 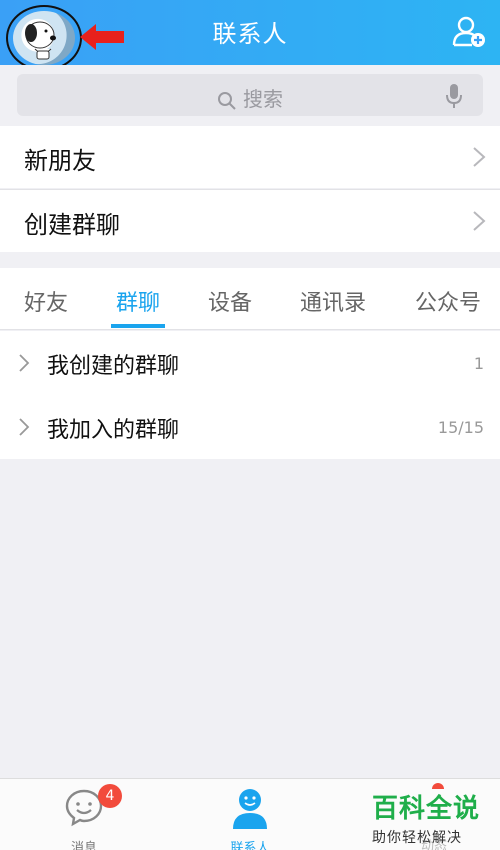 What do you see at coordinates (113, 430) in the screenshot?
I see `group-section-label: 我加入的群聊` at bounding box center [113, 430].